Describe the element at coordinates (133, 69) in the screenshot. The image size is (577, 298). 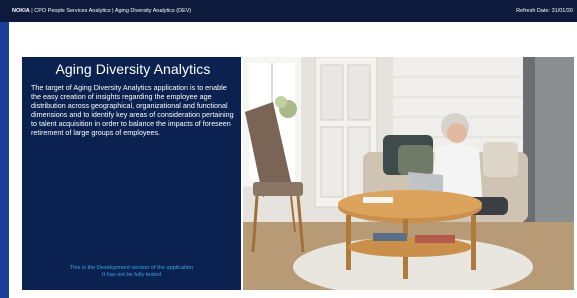
I see `app-title: Aging Diversity Analytics` at that location.